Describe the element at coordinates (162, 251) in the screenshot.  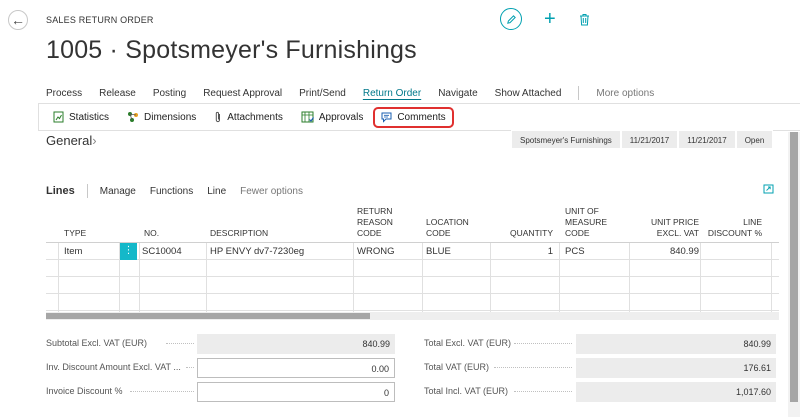
I see `cell-no: SC10004` at that location.